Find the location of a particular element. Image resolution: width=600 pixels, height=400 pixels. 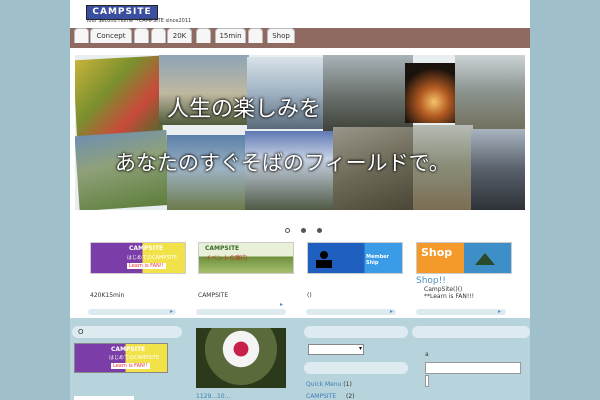

feature-caption: () is located at coordinates (309, 295).